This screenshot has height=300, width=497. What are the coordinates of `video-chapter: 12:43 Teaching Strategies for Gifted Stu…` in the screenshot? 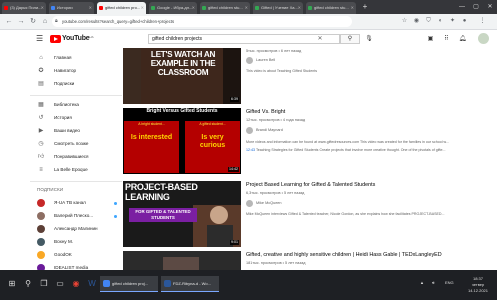 It's located at (371, 150).